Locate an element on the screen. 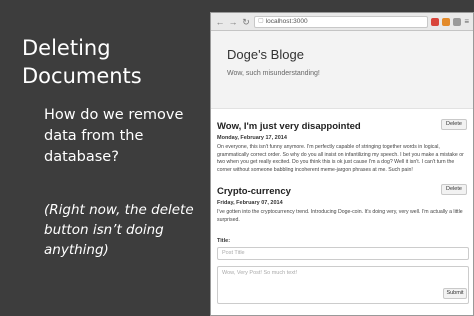  post-date: Monday, February 17, 2014 is located at coordinates (252, 138).